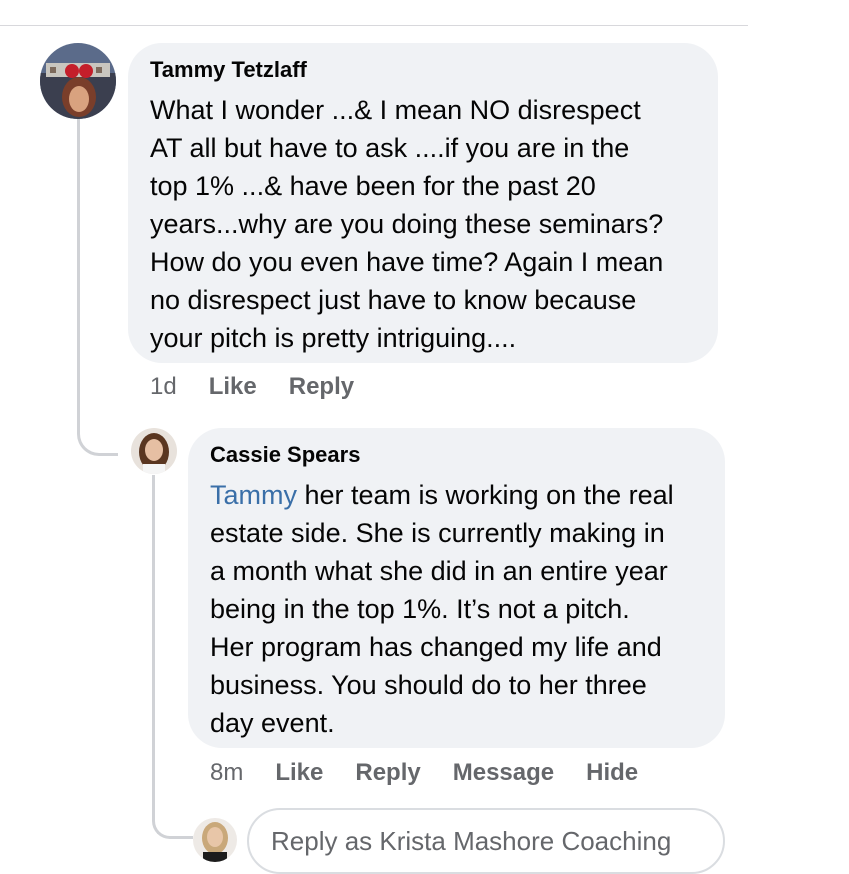 The image size is (849, 874). I want to click on comment-line: no disrespect just have to know because, so click(393, 300).